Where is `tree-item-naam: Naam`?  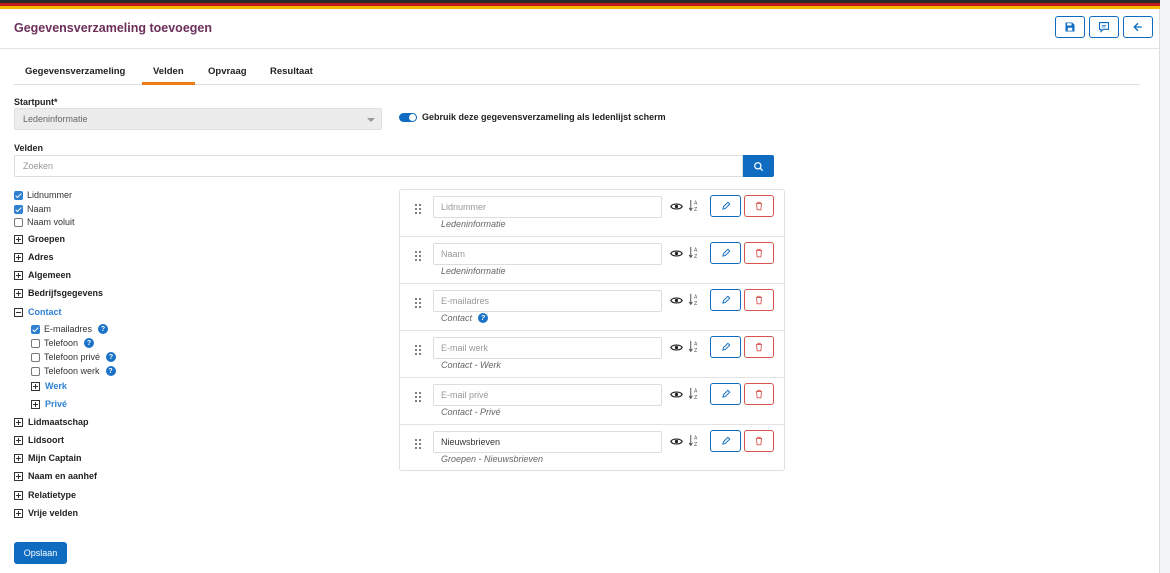 tree-item-naam: Naam is located at coordinates (32, 209).